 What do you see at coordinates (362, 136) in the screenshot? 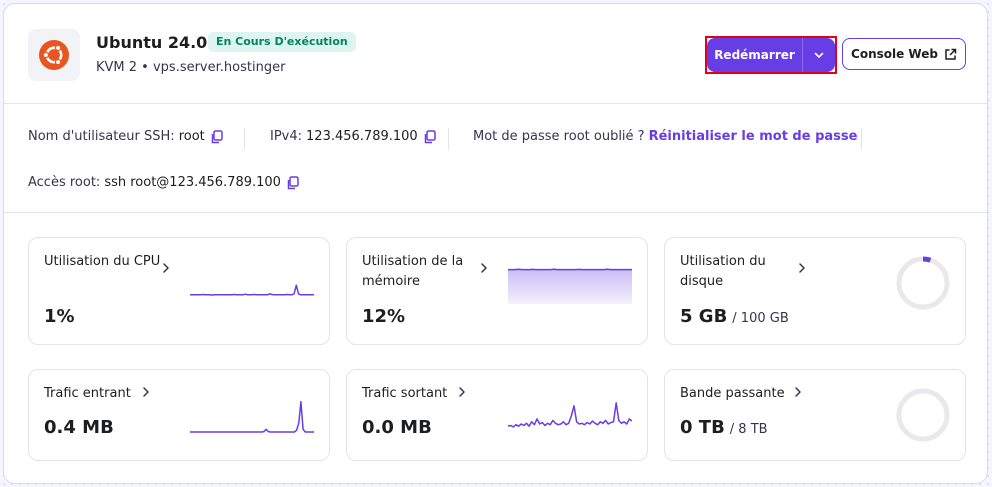
I see `ipv4-value: 123.456.789.100` at bounding box center [362, 136].